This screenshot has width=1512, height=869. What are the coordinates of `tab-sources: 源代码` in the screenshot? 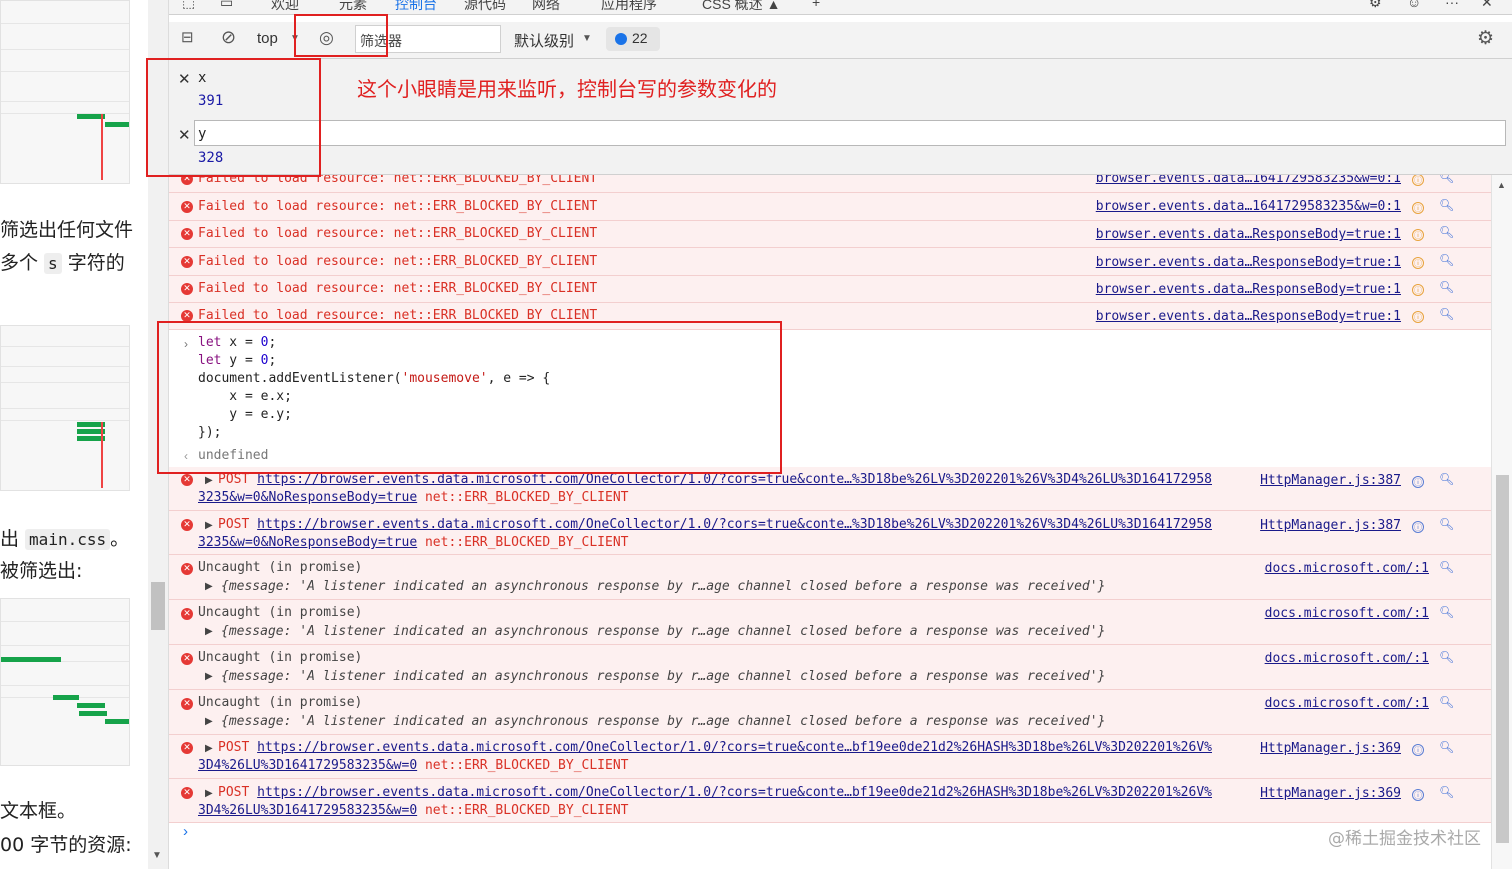 It's located at (485, 7).